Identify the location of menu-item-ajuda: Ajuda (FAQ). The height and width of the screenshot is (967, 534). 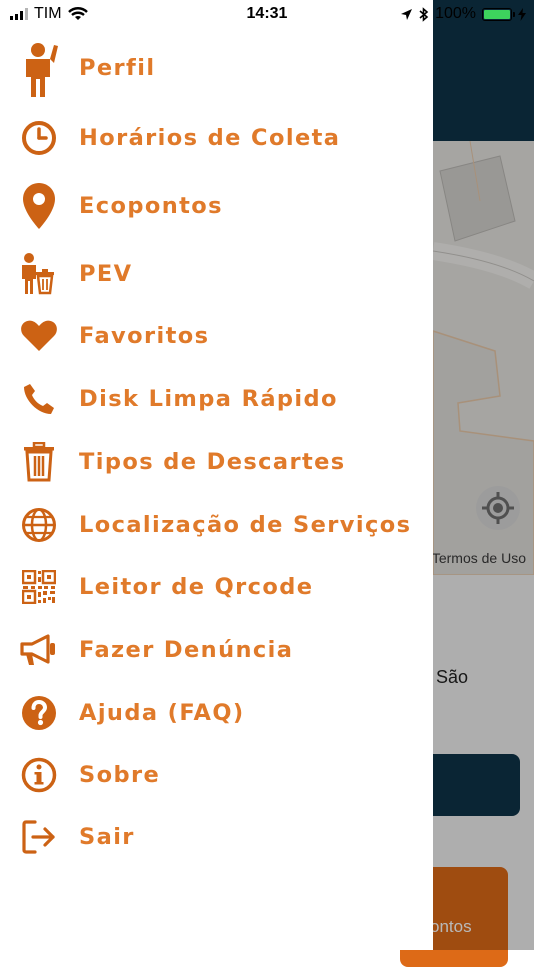
(216, 713).